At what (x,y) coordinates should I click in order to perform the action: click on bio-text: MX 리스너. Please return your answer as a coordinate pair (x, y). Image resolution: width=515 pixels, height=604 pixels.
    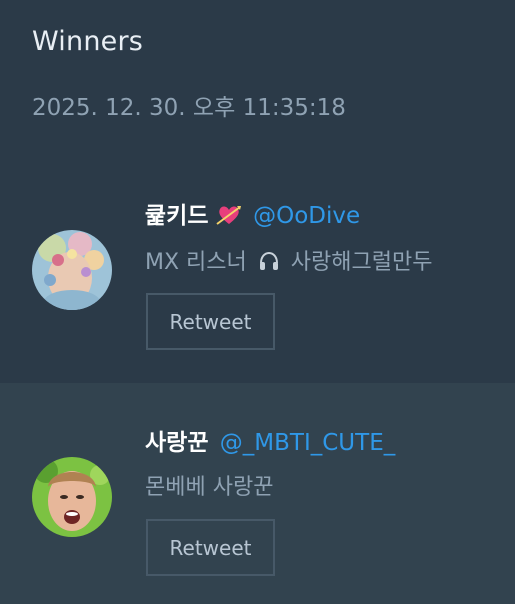
    Looking at the image, I should click on (196, 262).